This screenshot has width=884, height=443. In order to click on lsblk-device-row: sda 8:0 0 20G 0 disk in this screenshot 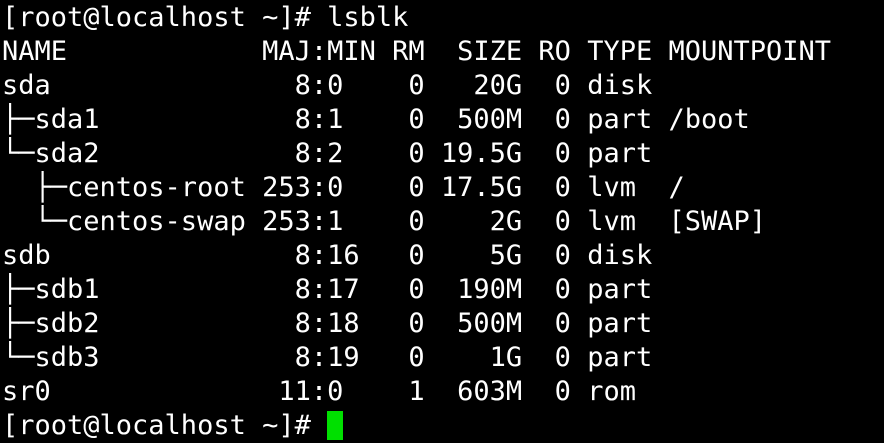, I will do `click(327, 85)`.